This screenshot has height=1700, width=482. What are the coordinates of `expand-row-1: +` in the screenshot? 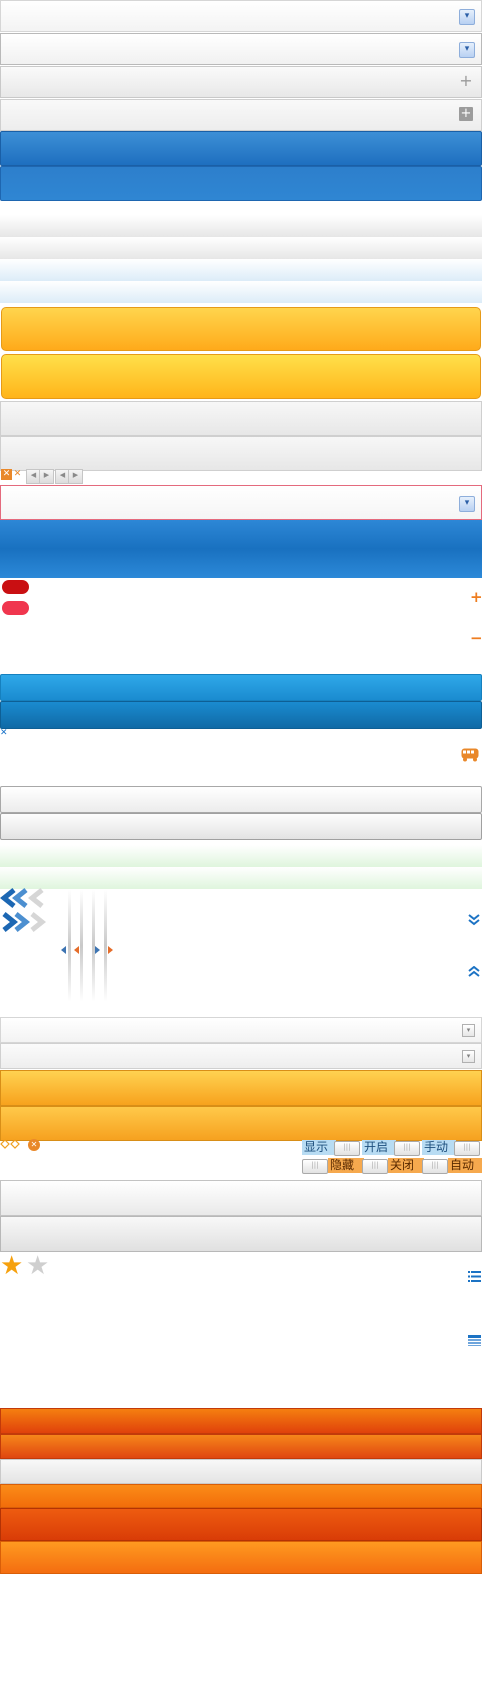 It's located at (241, 82).